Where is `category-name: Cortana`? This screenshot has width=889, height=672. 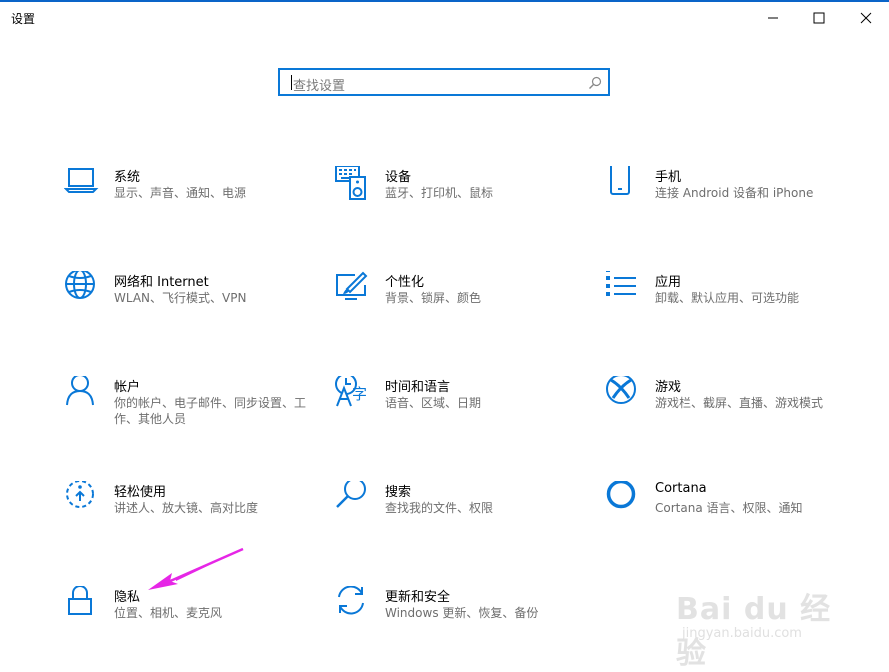 category-name: Cortana is located at coordinates (681, 488).